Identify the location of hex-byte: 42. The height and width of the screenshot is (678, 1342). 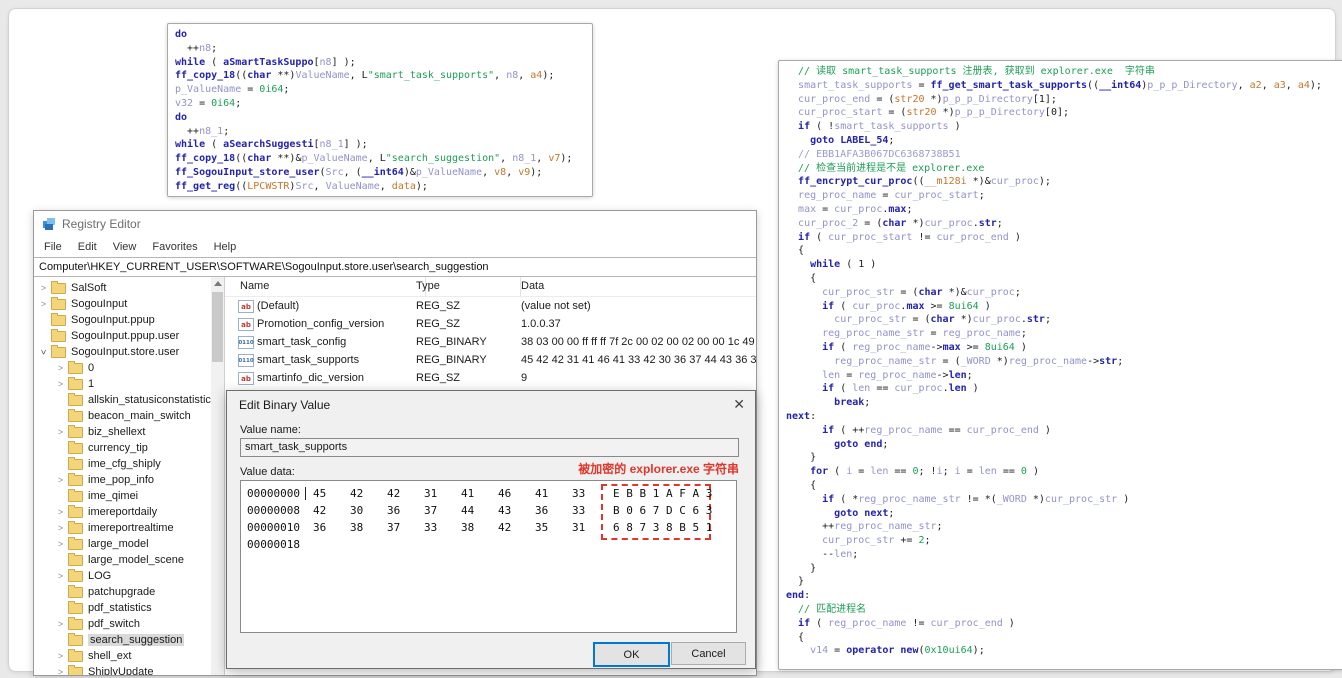
(320, 510).